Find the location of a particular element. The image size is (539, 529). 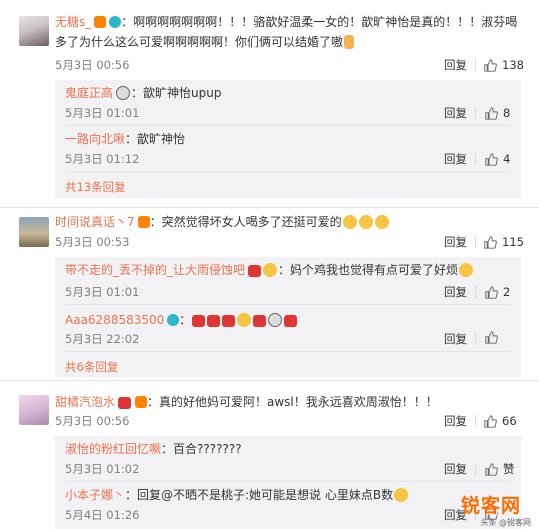

reply-username: 鬼庭正高 is located at coordinates (89, 93).